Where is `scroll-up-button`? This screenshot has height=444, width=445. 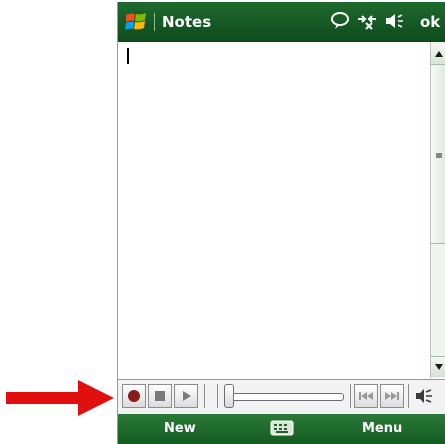
scroll-up-button is located at coordinates (438, 54).